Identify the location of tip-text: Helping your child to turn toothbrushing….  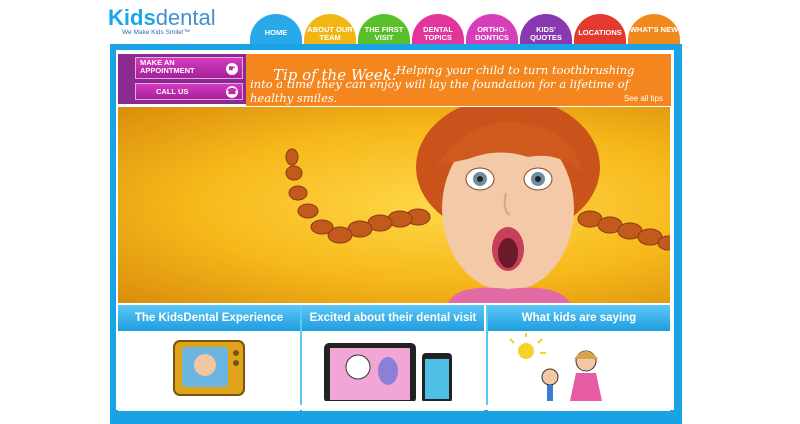
(442, 84).